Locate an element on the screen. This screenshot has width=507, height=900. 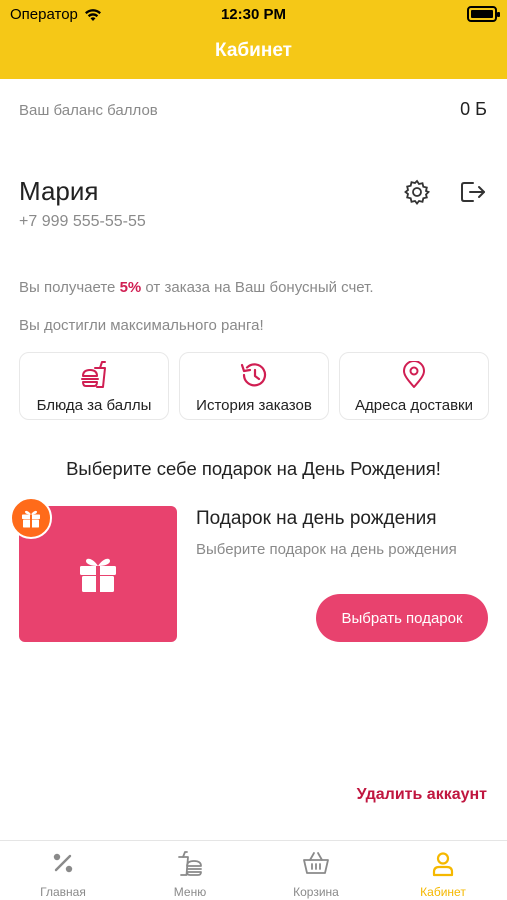
card-order-history: История заказов is located at coordinates (254, 386).